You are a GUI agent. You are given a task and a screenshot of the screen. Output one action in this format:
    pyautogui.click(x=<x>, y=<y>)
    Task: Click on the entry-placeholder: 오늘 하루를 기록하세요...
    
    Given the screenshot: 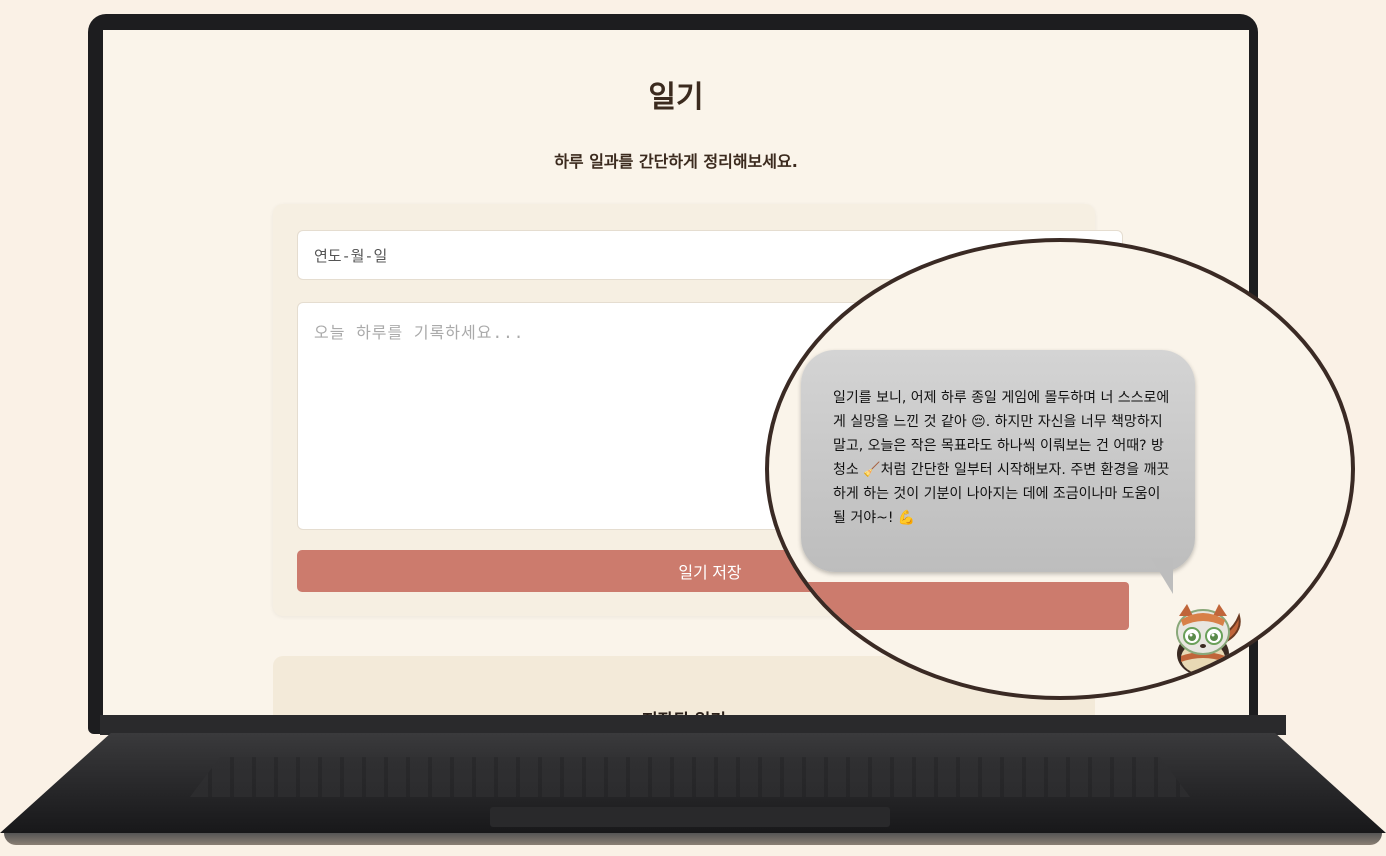 What is the action you would take?
    pyautogui.click(x=419, y=332)
    